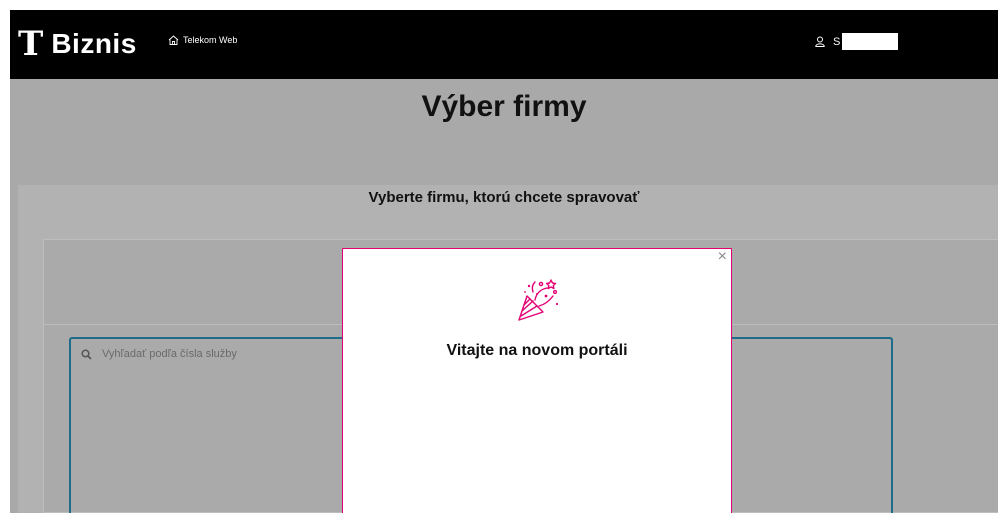 This screenshot has height=513, width=998. I want to click on logo-mark: T, so click(31, 44).